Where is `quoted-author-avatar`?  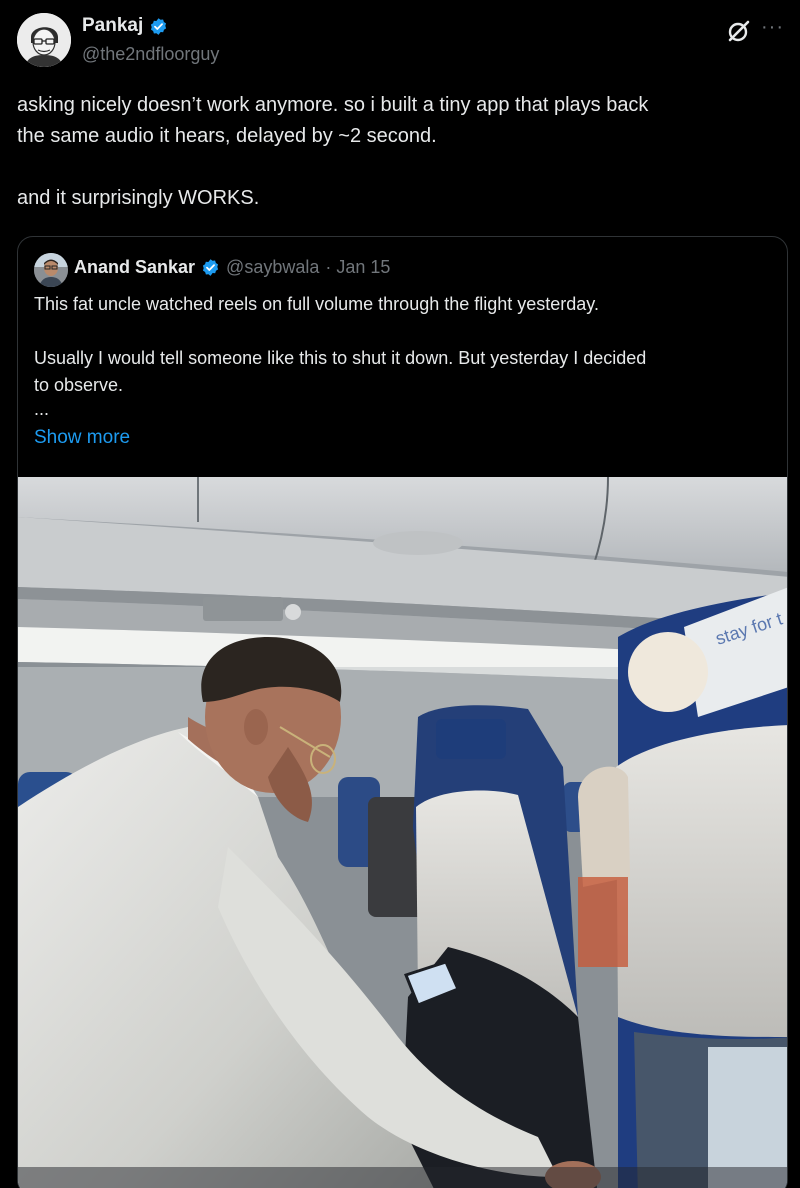
quoted-author-avatar is located at coordinates (51, 270).